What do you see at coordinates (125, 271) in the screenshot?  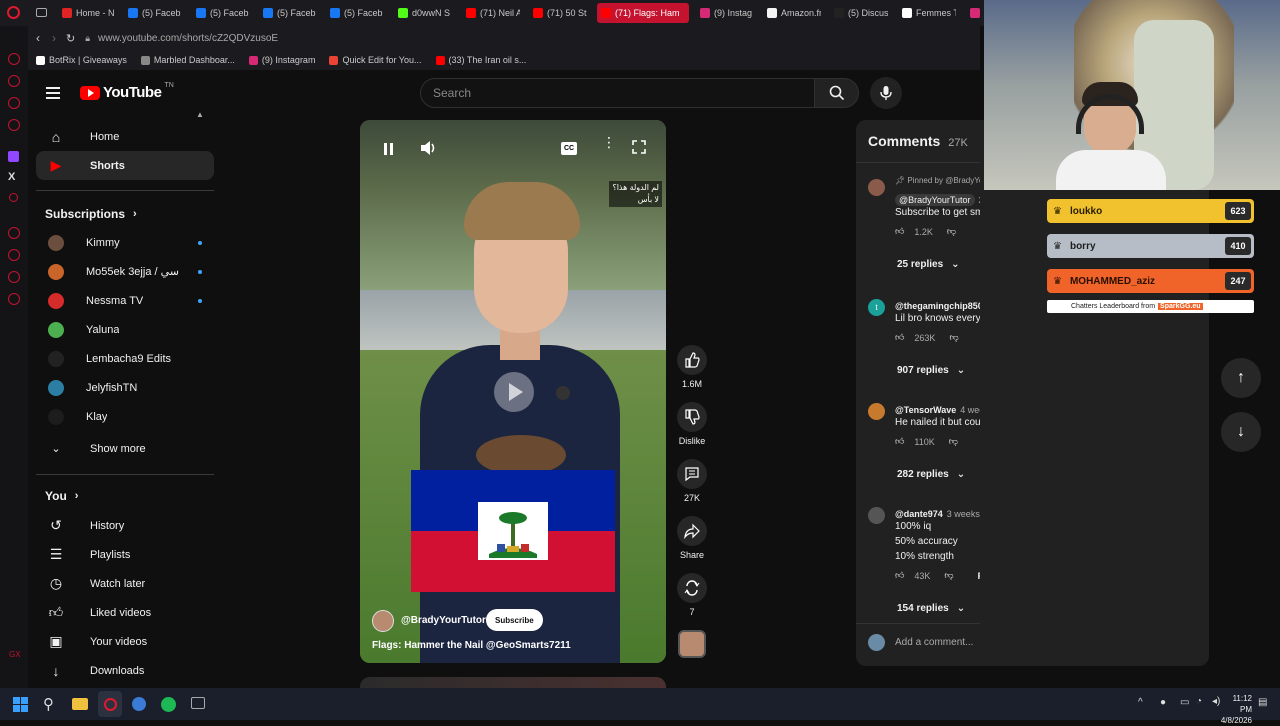 I see `subscription-item: Mo55ek 3ejja / سي` at bounding box center [125, 271].